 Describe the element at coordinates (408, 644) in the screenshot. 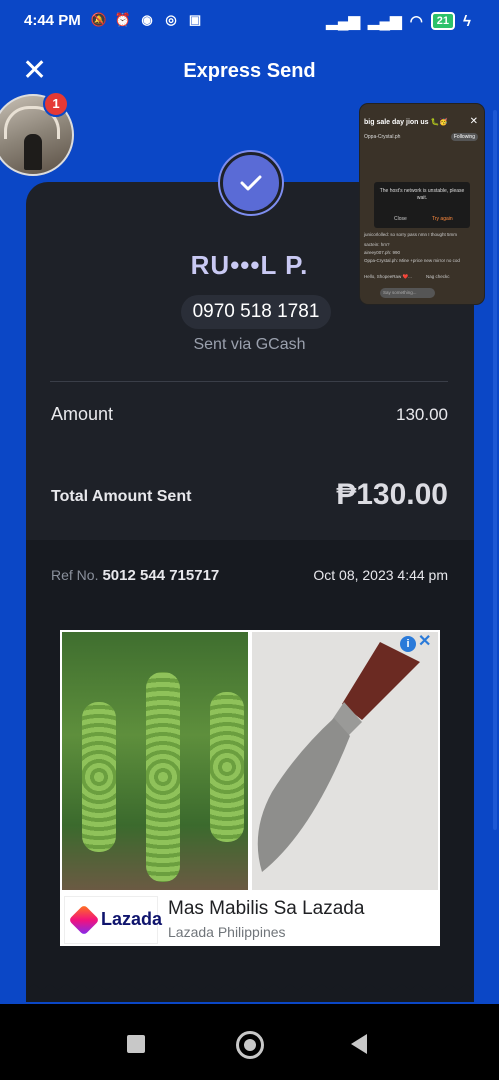

I see `info-icon: i` at that location.